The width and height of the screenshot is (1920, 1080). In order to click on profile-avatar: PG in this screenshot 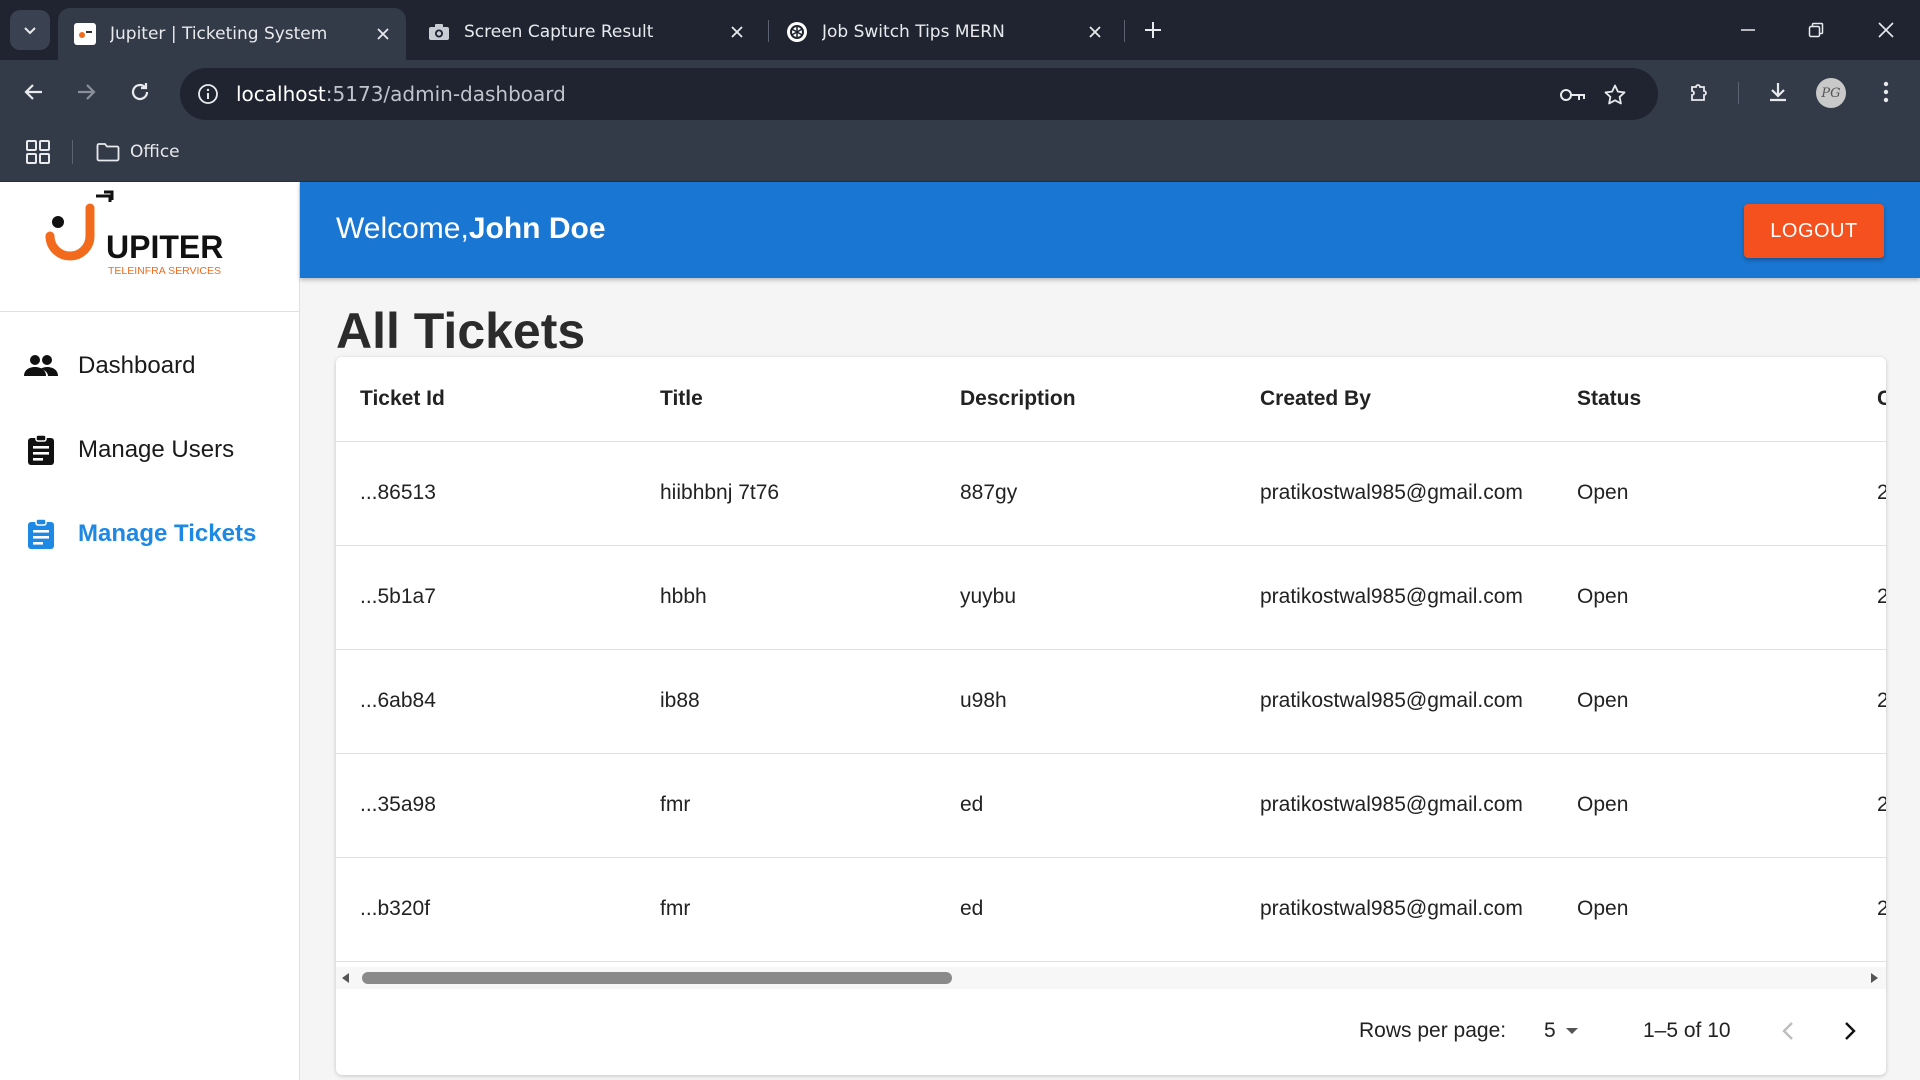, I will do `click(1831, 93)`.